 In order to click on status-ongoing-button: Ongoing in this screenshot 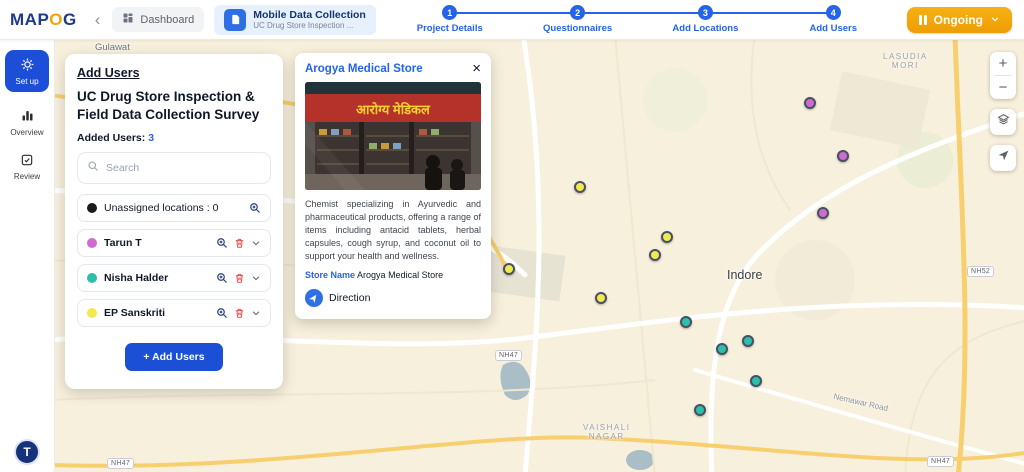, I will do `click(959, 19)`.